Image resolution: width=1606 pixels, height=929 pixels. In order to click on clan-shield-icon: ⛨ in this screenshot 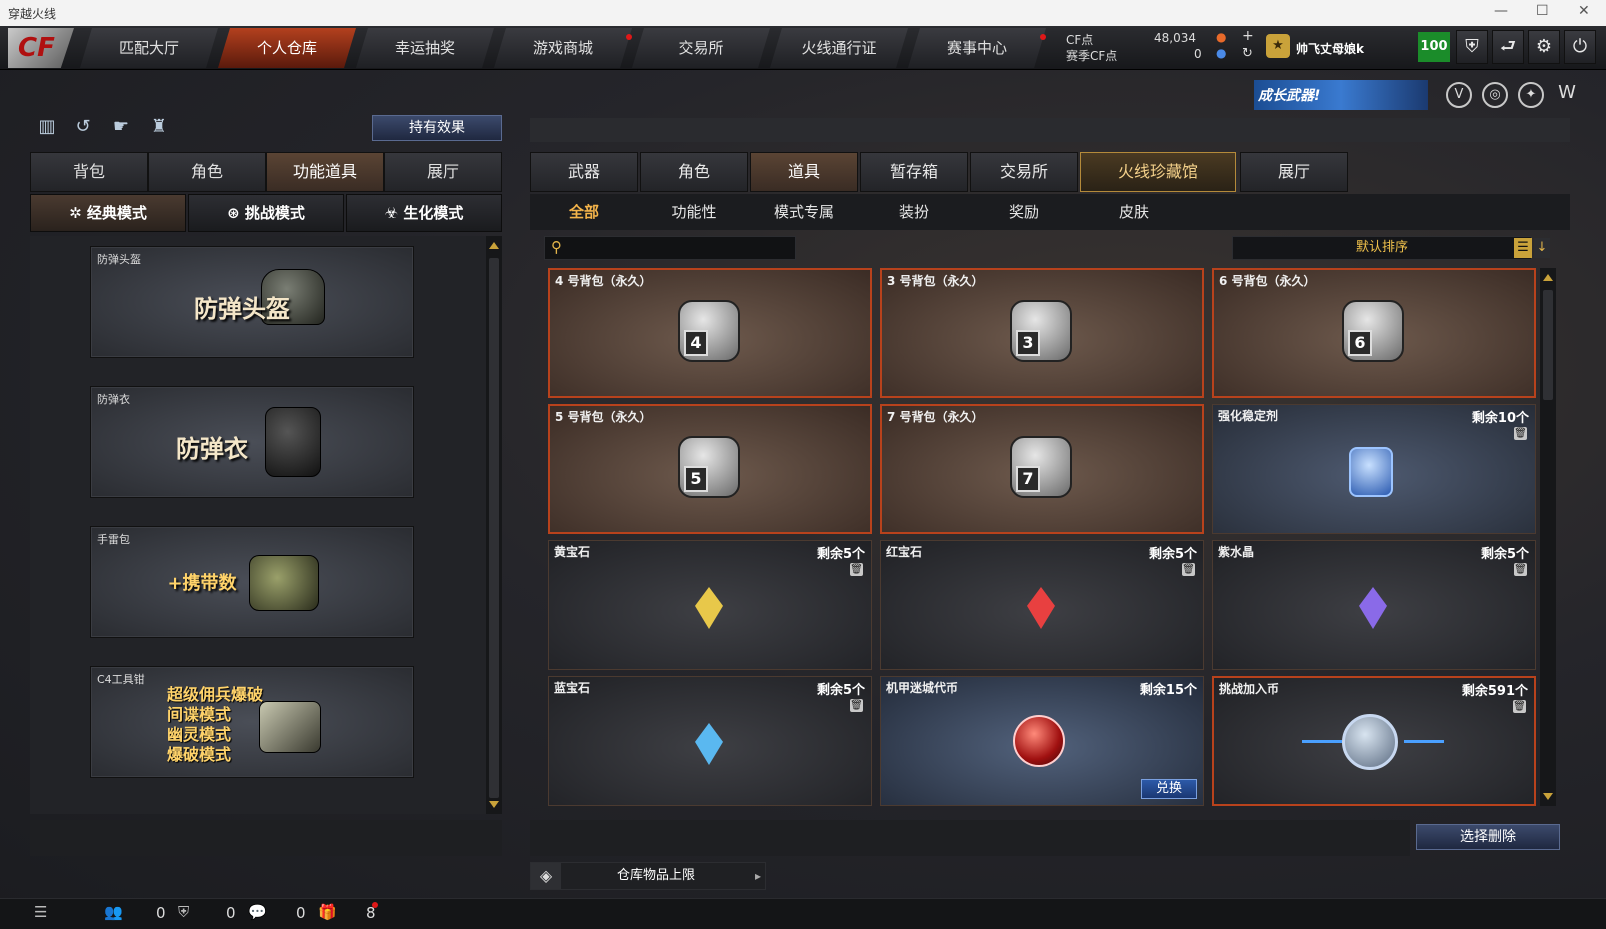, I will do `click(183, 912)`.